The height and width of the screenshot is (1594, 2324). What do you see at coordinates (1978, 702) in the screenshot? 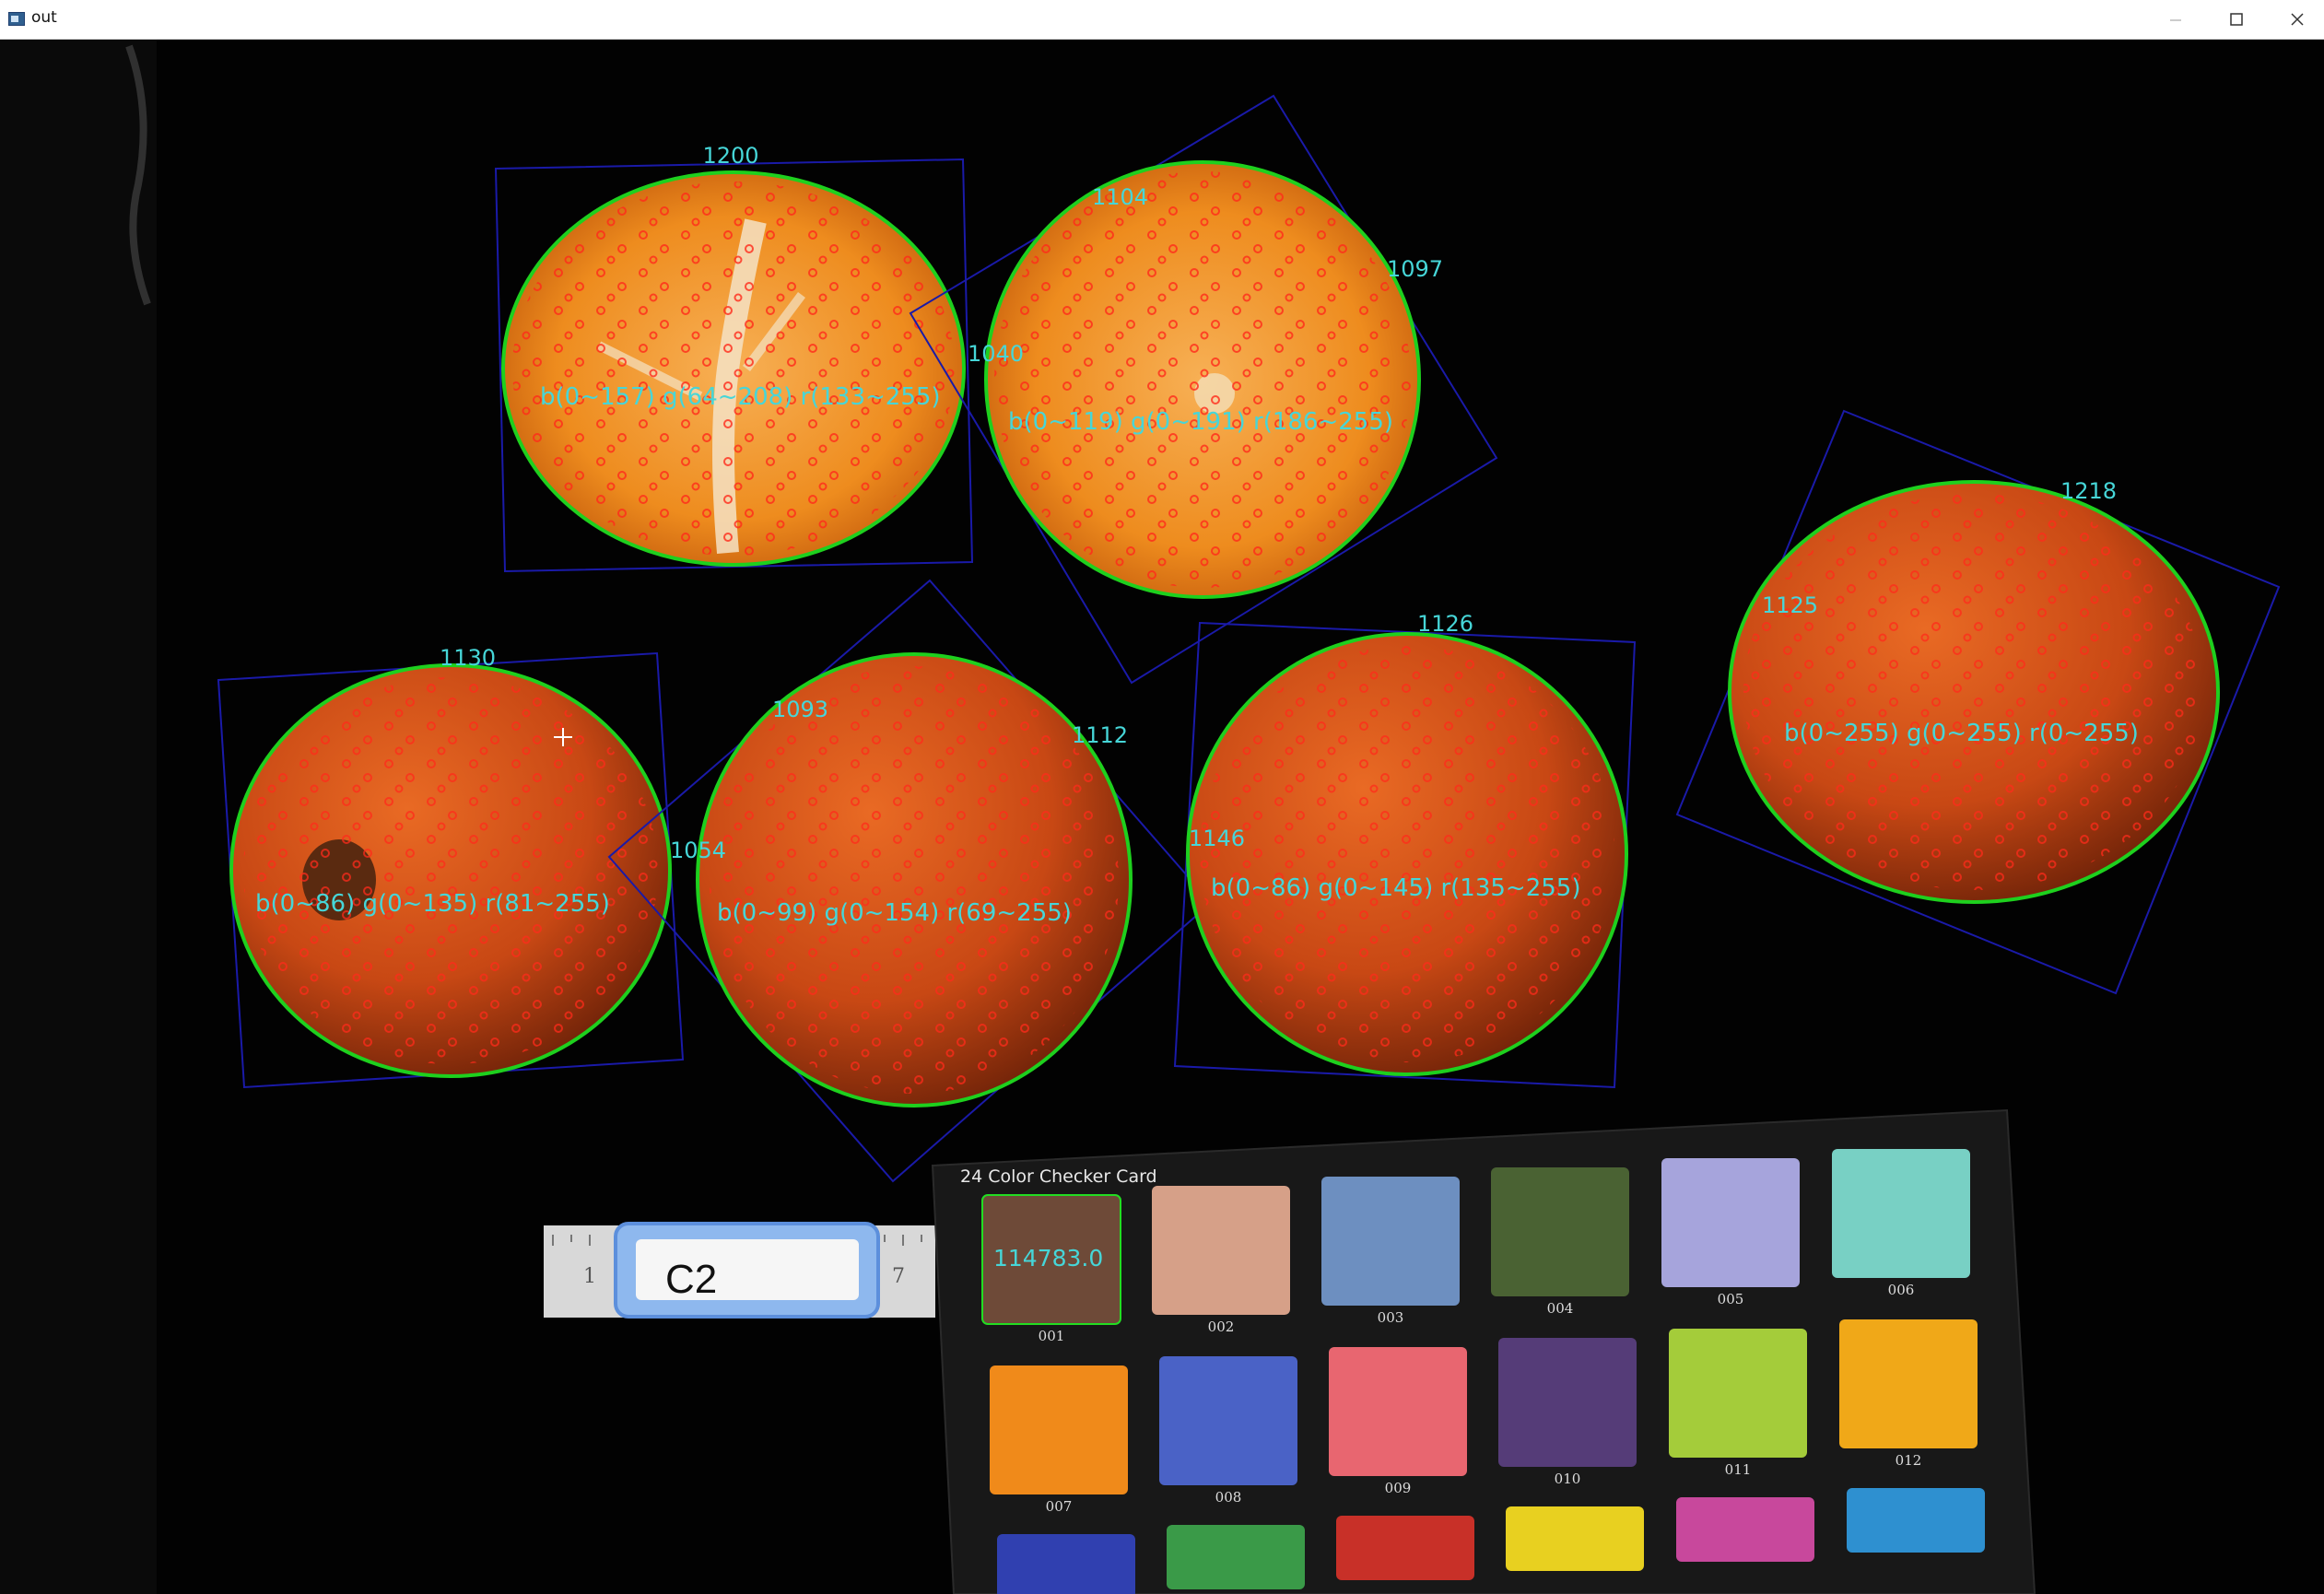
I see `fruit-3: 1218 1125 b(0~255) g(0~255) r(0~255)` at bounding box center [1978, 702].